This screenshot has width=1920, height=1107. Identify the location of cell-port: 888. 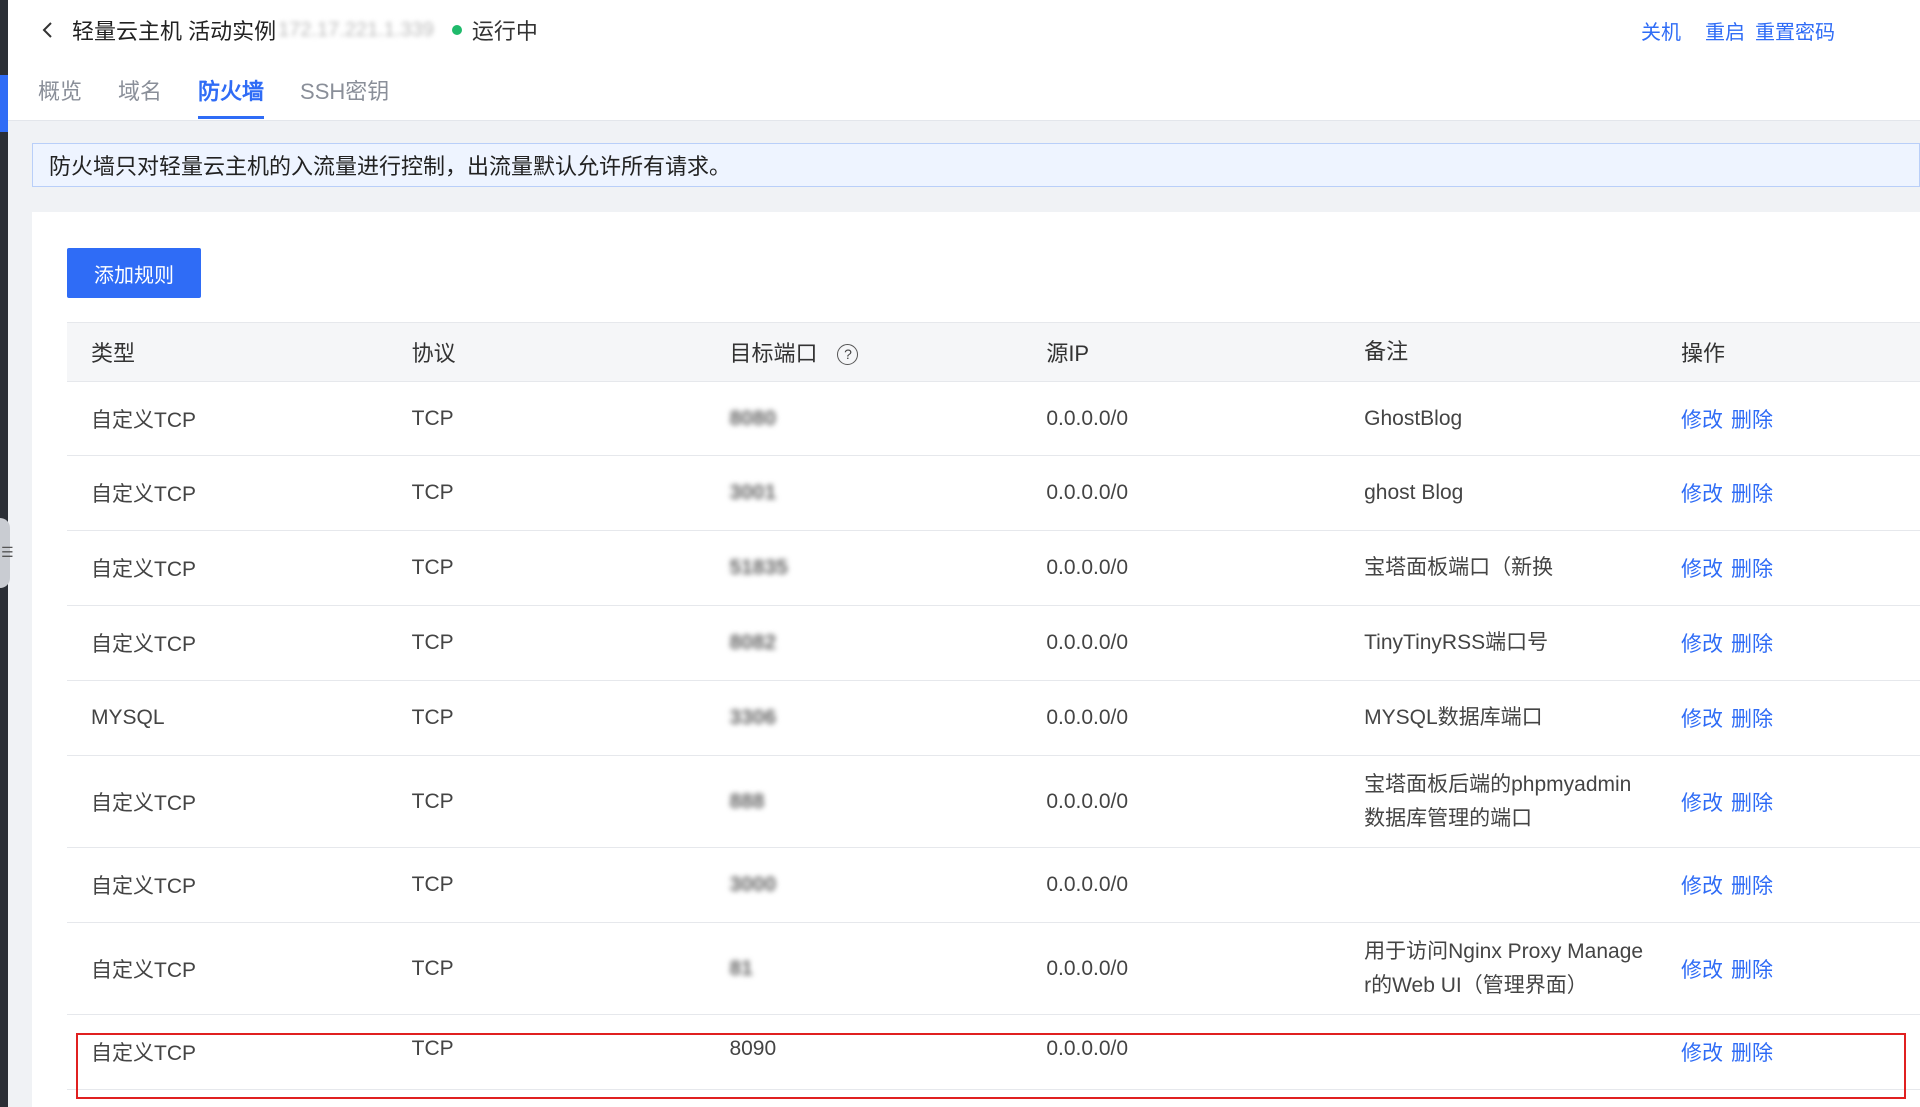
(863, 802).